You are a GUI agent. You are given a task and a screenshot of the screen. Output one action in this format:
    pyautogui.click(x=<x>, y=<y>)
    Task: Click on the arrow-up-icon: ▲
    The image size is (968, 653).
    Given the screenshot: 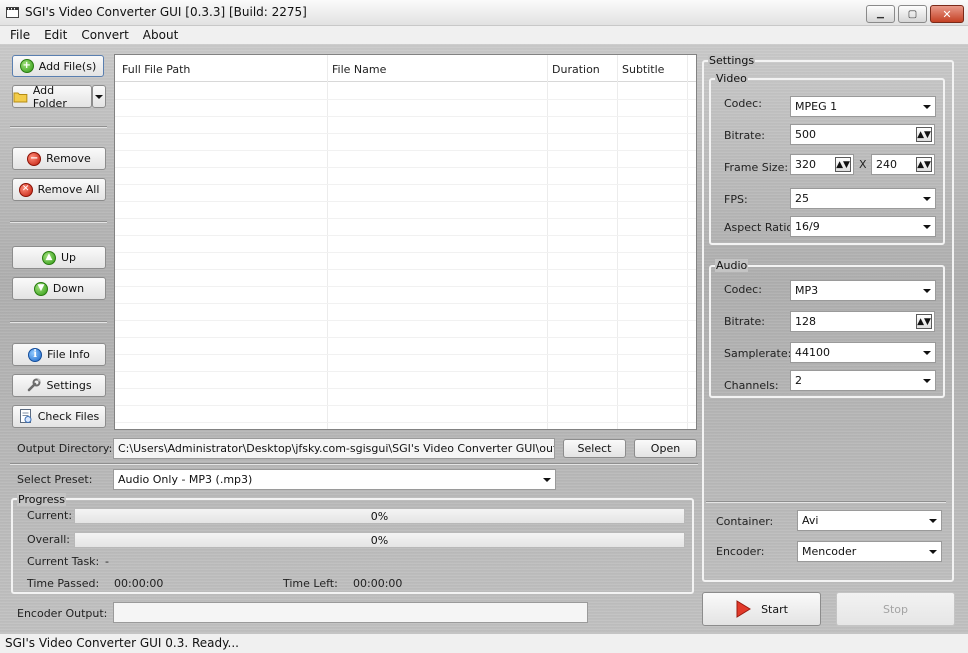 What is the action you would take?
    pyautogui.click(x=48, y=257)
    